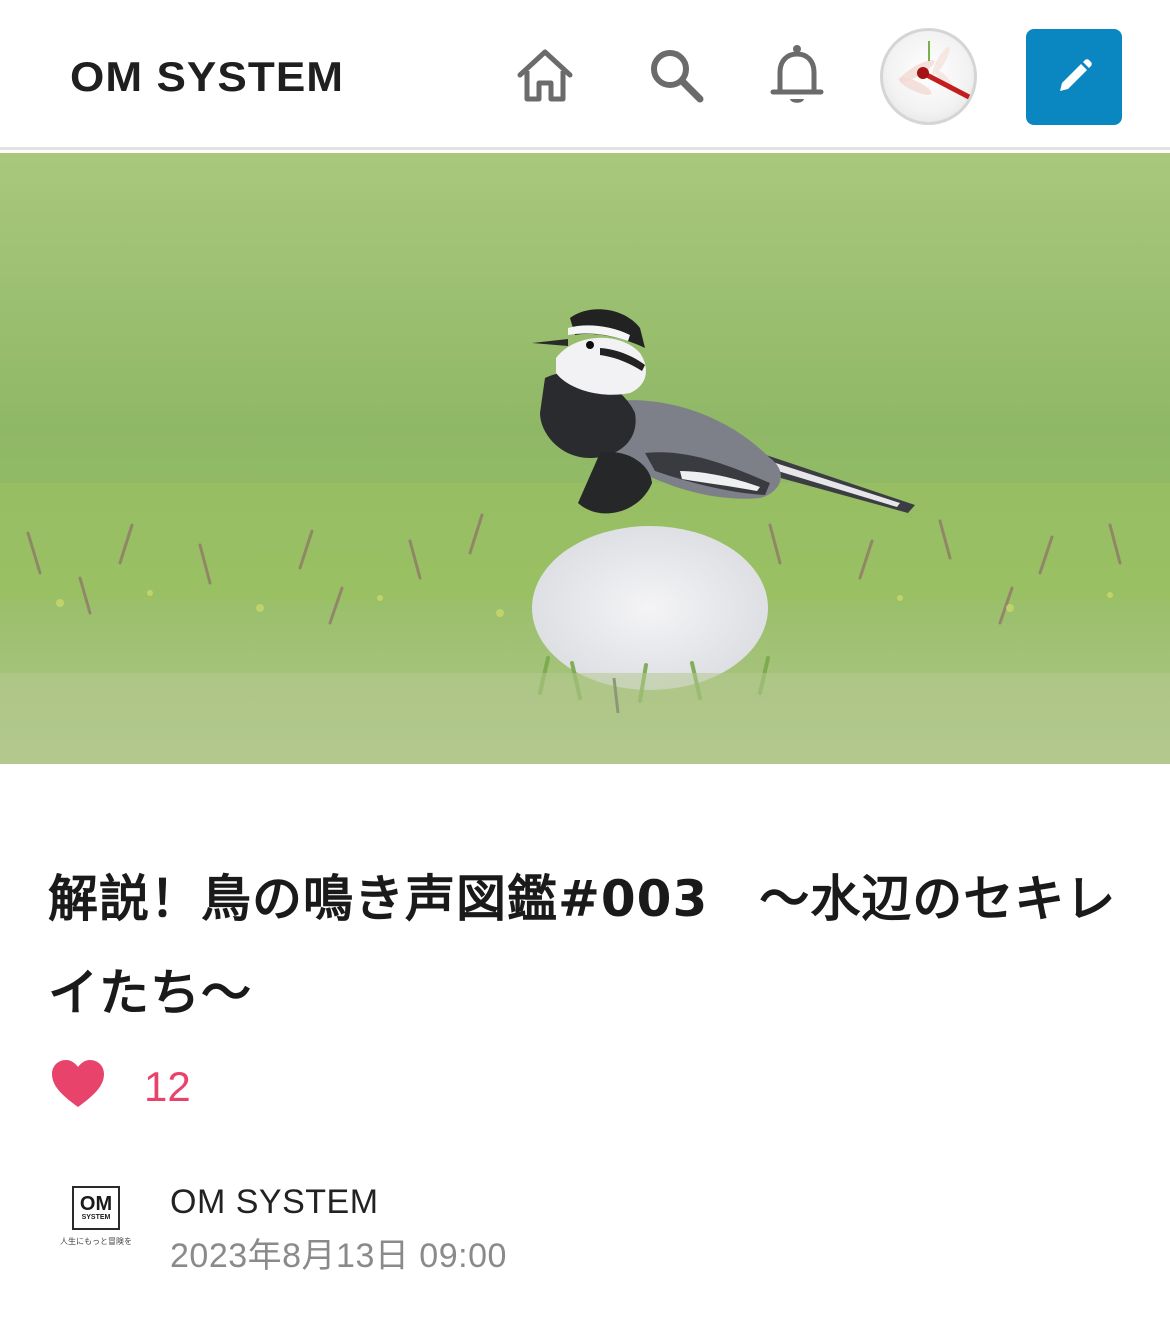  I want to click on user-avatar, so click(928, 76).